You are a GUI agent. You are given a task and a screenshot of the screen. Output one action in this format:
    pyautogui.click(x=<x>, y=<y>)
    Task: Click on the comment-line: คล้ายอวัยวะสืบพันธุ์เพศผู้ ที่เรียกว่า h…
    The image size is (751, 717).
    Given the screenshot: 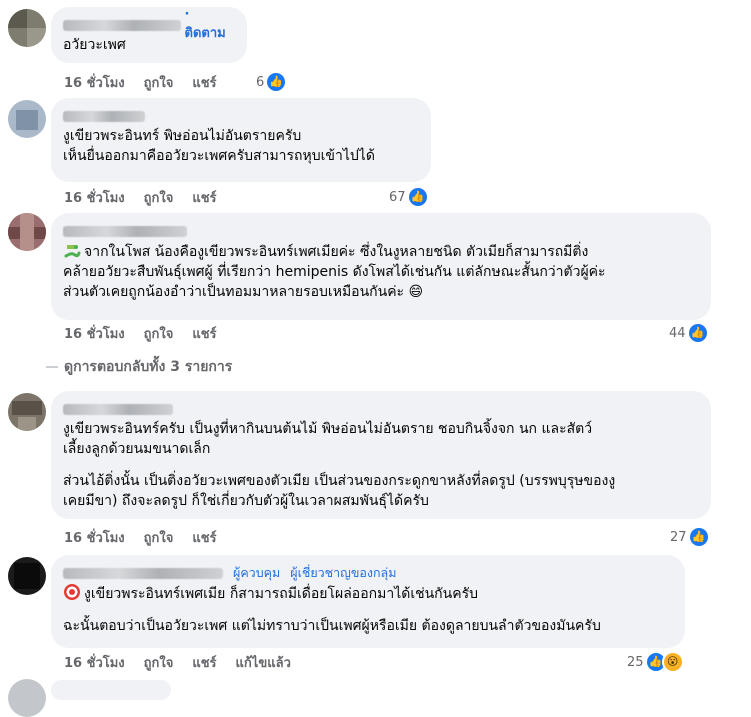 What is the action you would take?
    pyautogui.click(x=334, y=272)
    